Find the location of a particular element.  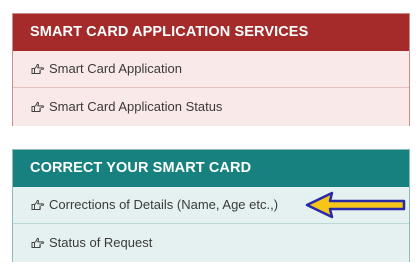

arrow-left-icon is located at coordinates (356, 205).